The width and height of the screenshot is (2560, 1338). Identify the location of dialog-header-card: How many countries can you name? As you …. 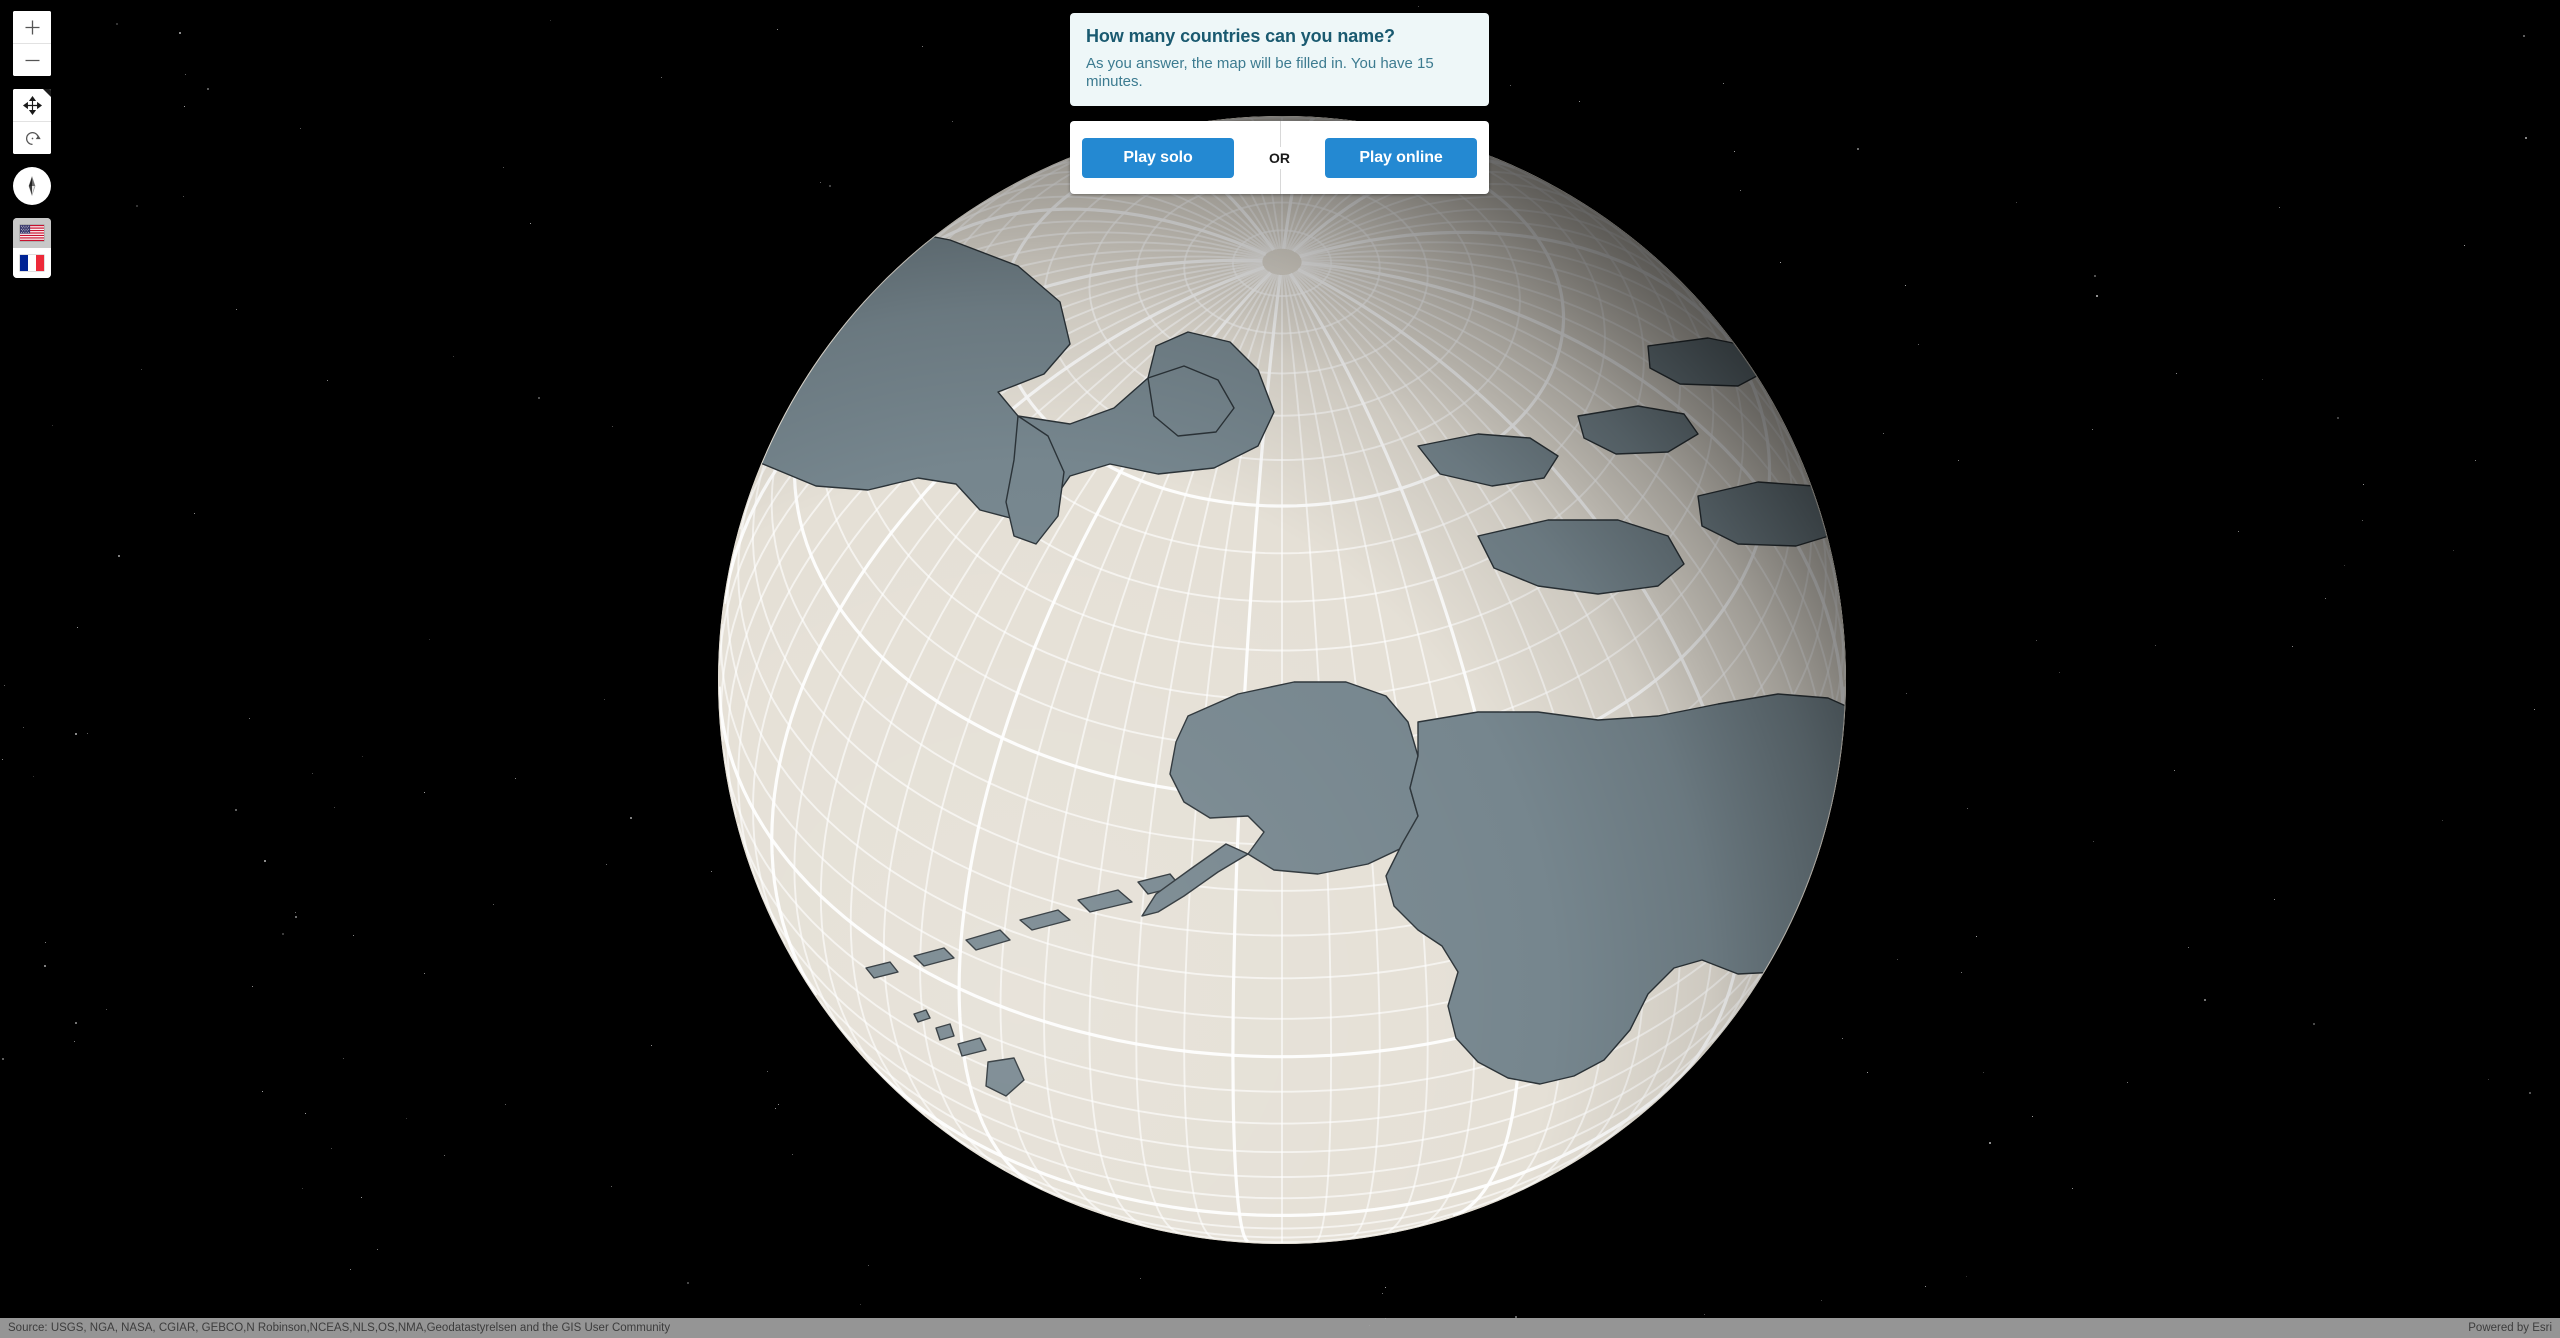
(1279, 60).